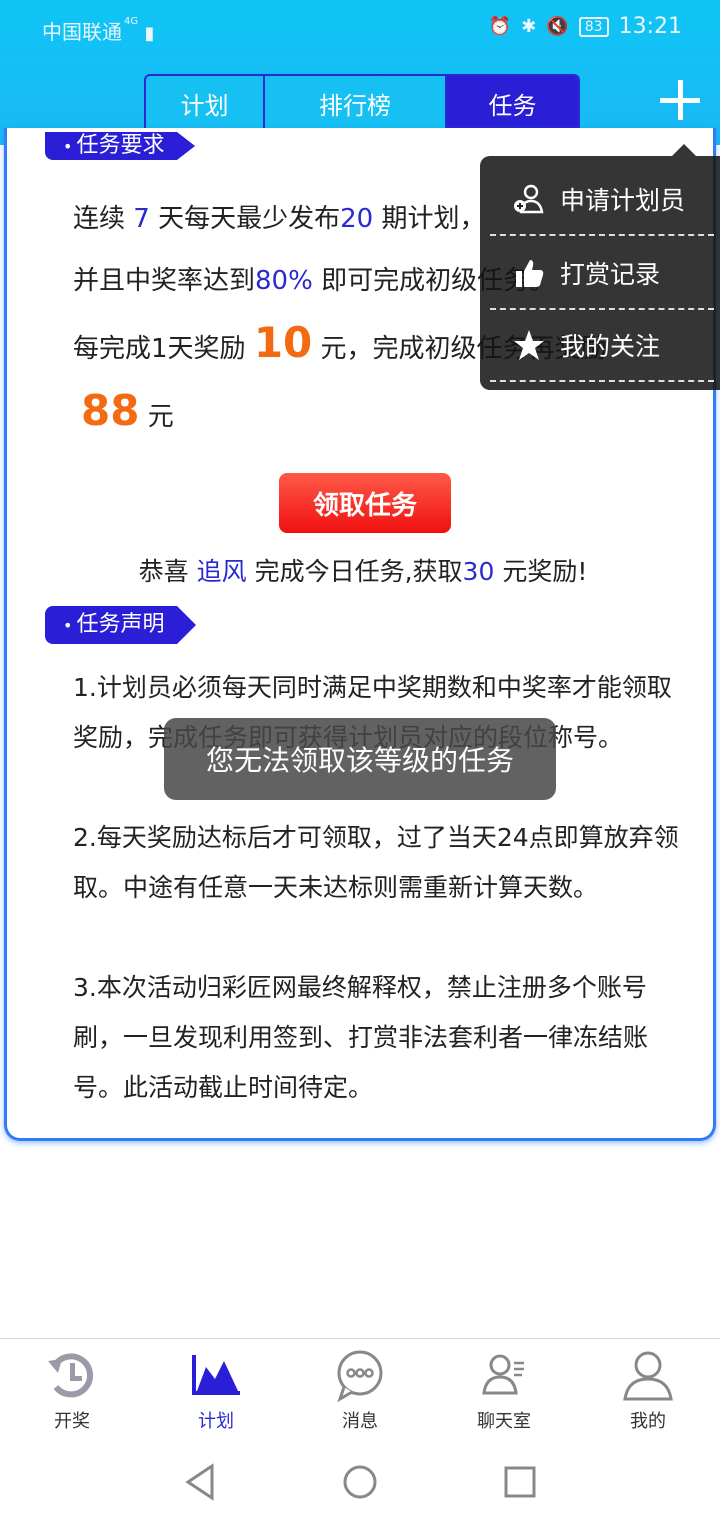  Describe the element at coordinates (202, 1482) in the screenshot. I see `back-icon` at that location.